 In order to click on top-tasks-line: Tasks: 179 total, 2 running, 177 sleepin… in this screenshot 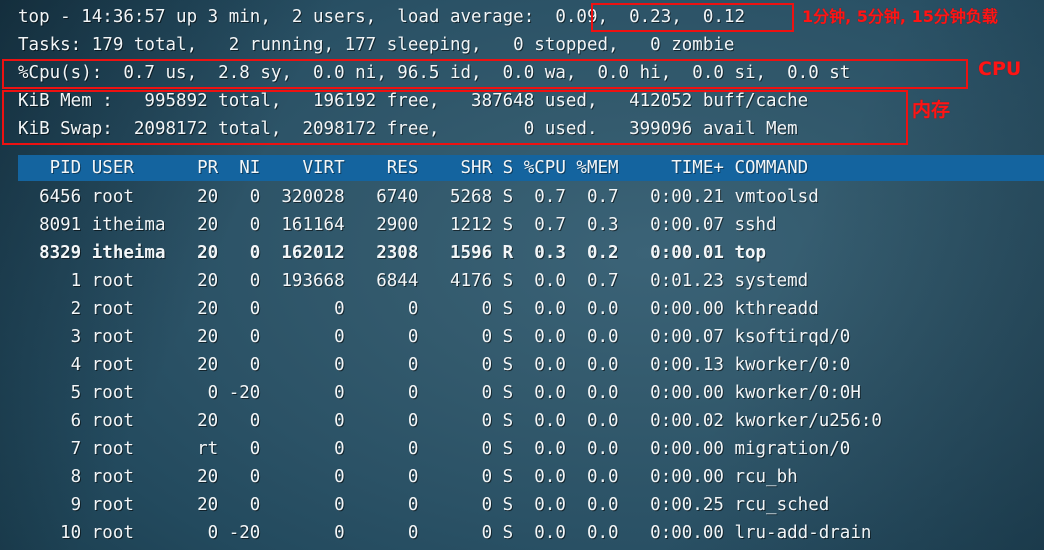, I will do `click(376, 45)`.